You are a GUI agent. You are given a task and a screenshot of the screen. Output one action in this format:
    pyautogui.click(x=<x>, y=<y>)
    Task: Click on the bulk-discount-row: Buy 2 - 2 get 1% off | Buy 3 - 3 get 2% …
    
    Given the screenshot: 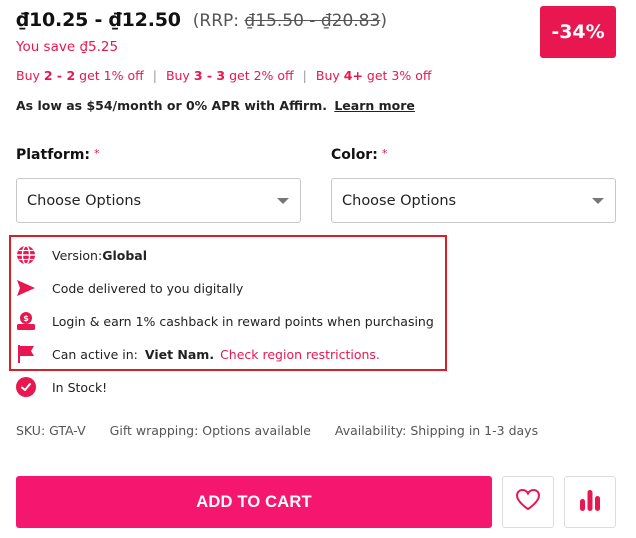 What is the action you would take?
    pyautogui.click(x=223, y=75)
    